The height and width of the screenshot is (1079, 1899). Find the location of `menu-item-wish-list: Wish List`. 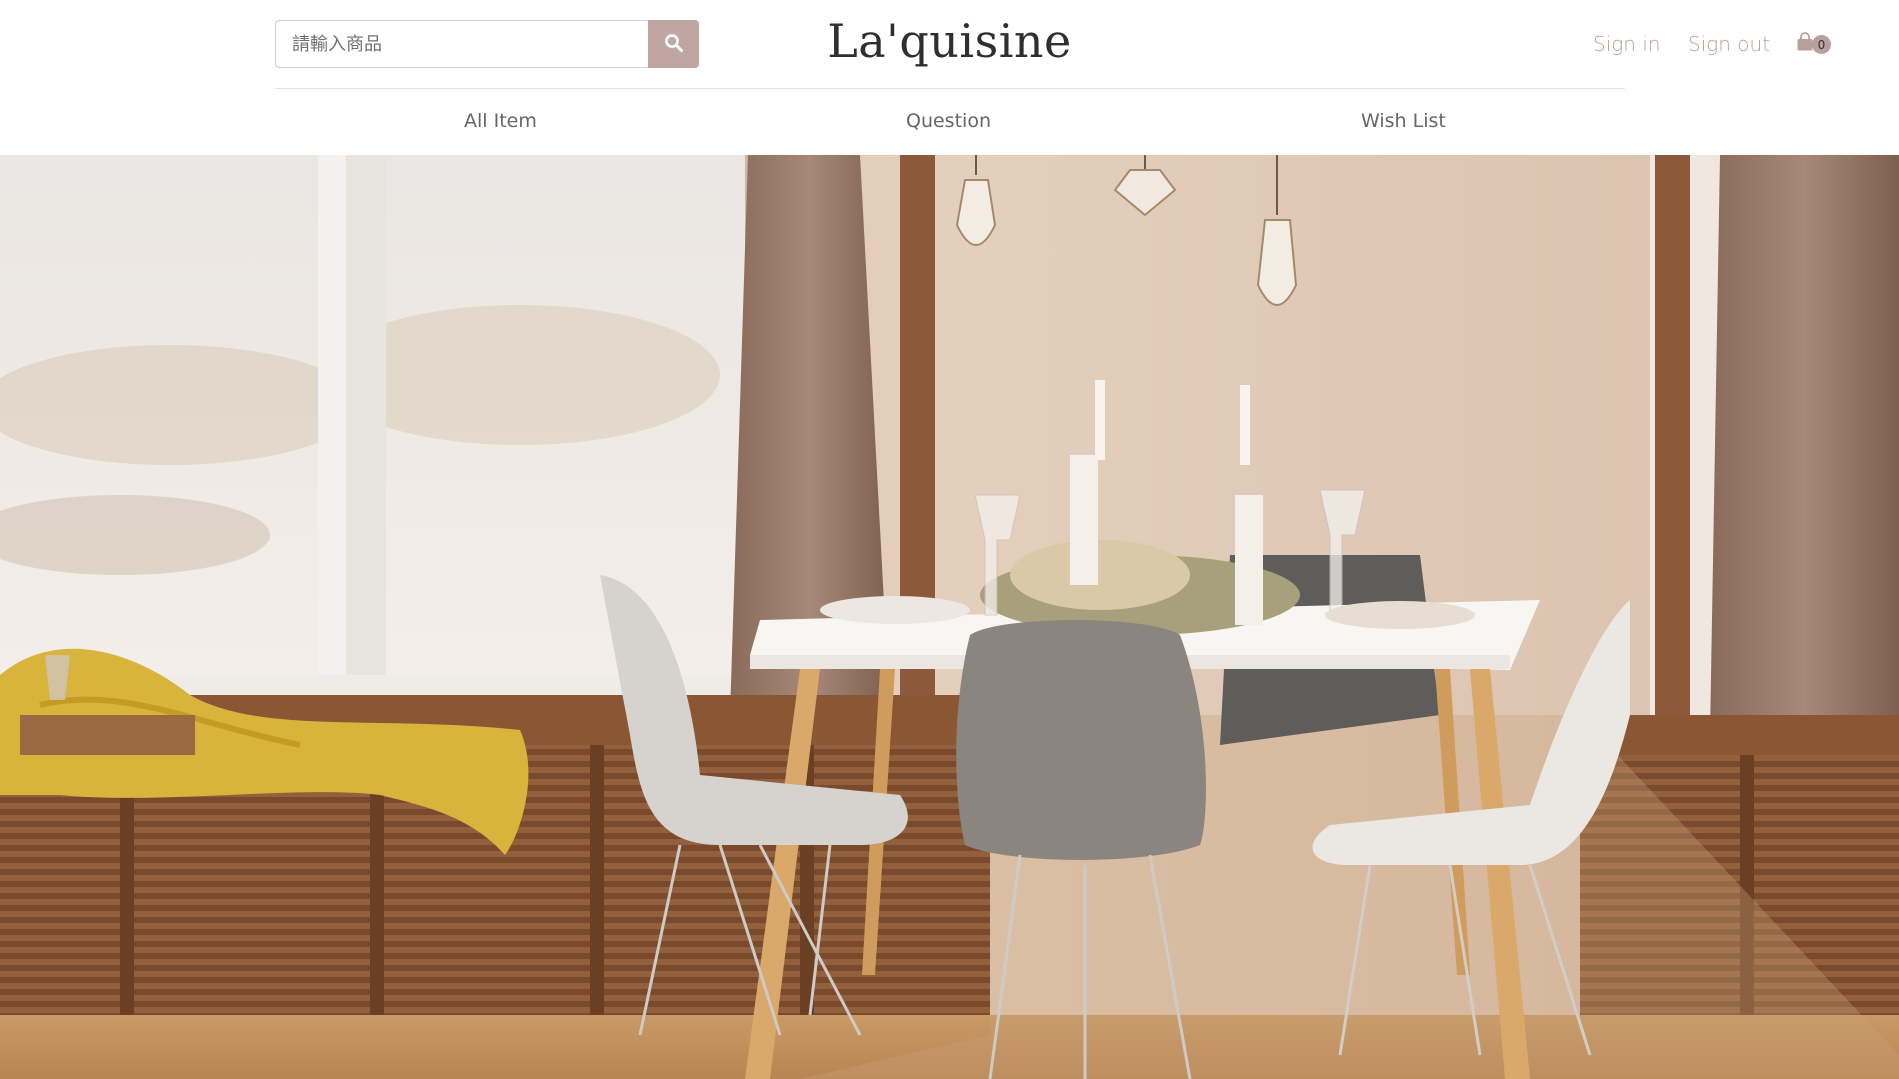

menu-item-wish-list: Wish List is located at coordinates (1403, 121).